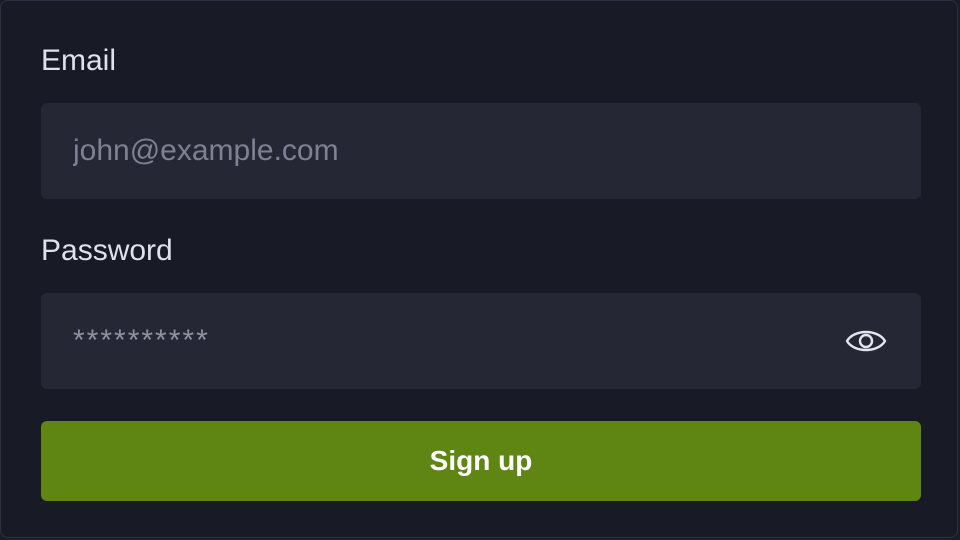 This screenshot has width=960, height=540. I want to click on email-label: Email, so click(79, 60).